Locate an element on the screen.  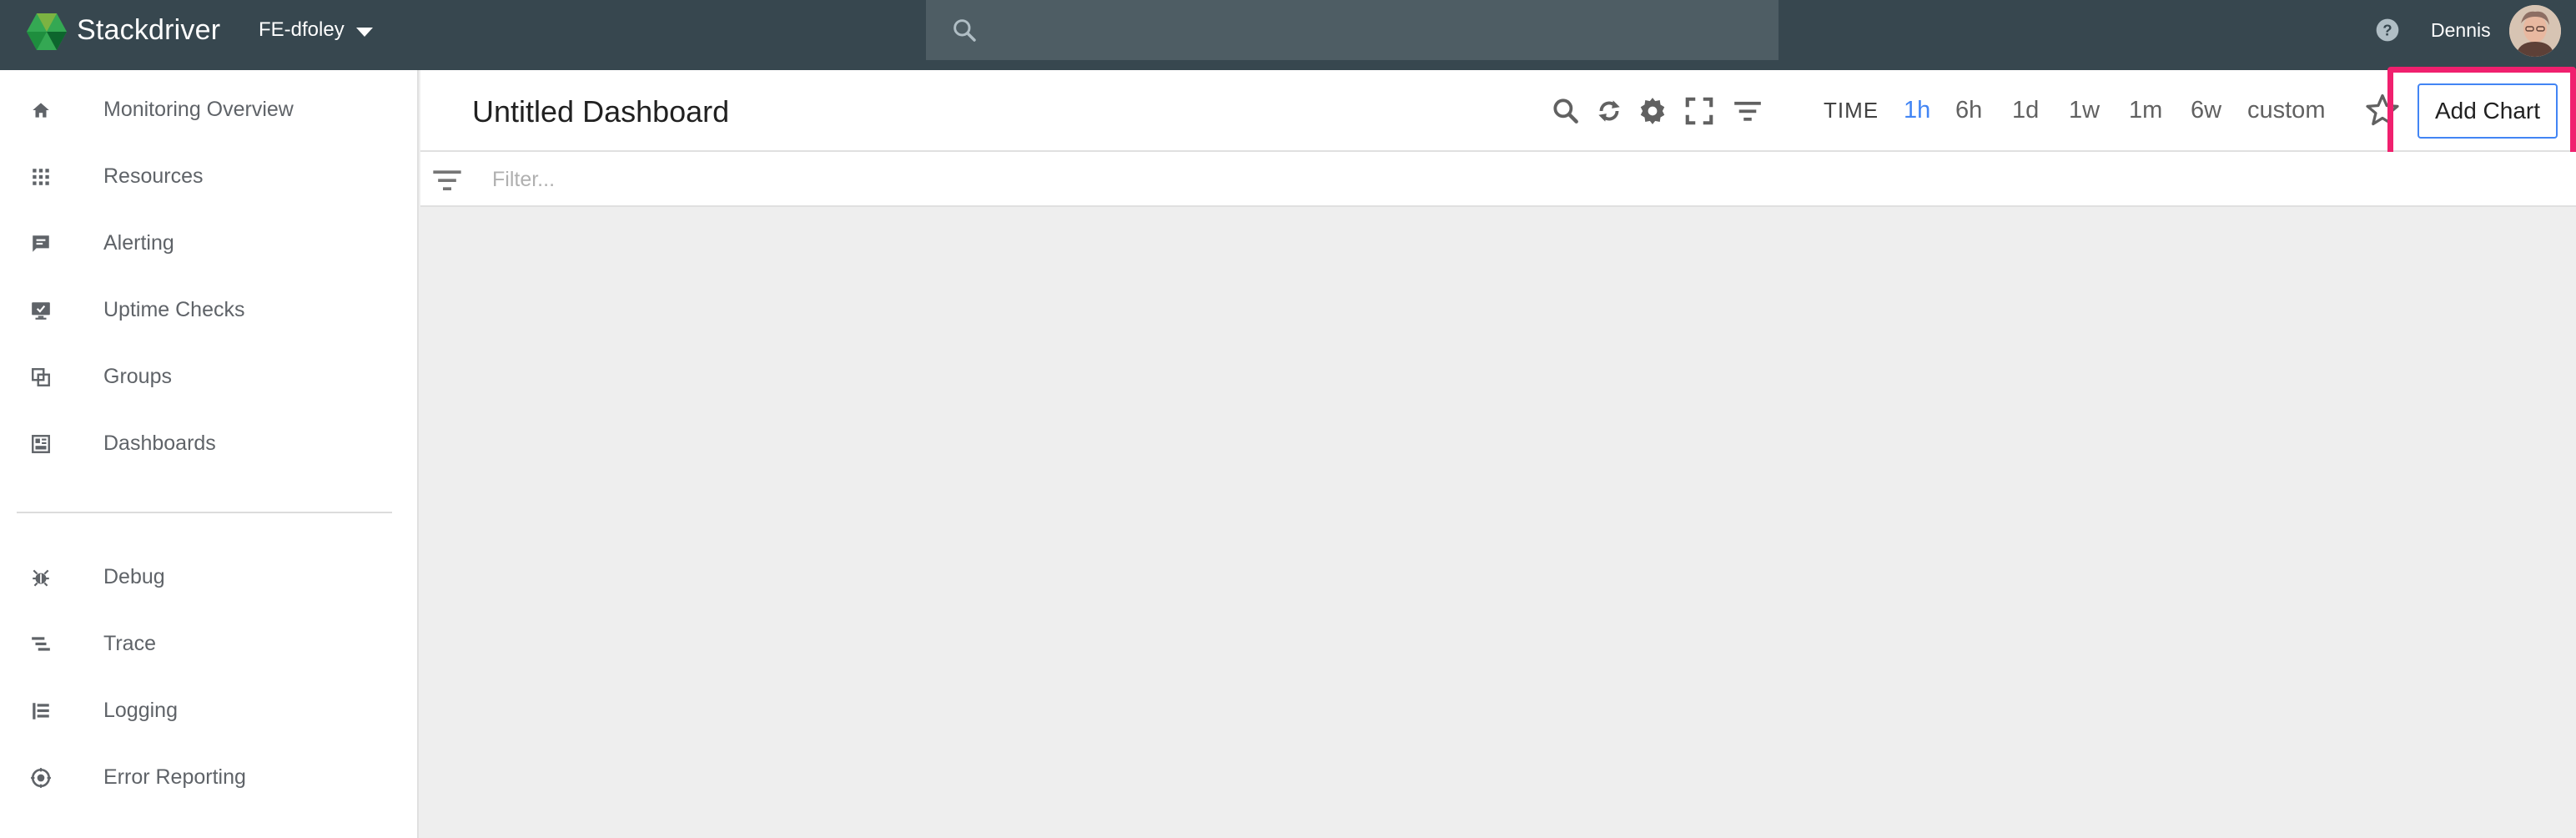
filter-input is located at coordinates (1518, 179).